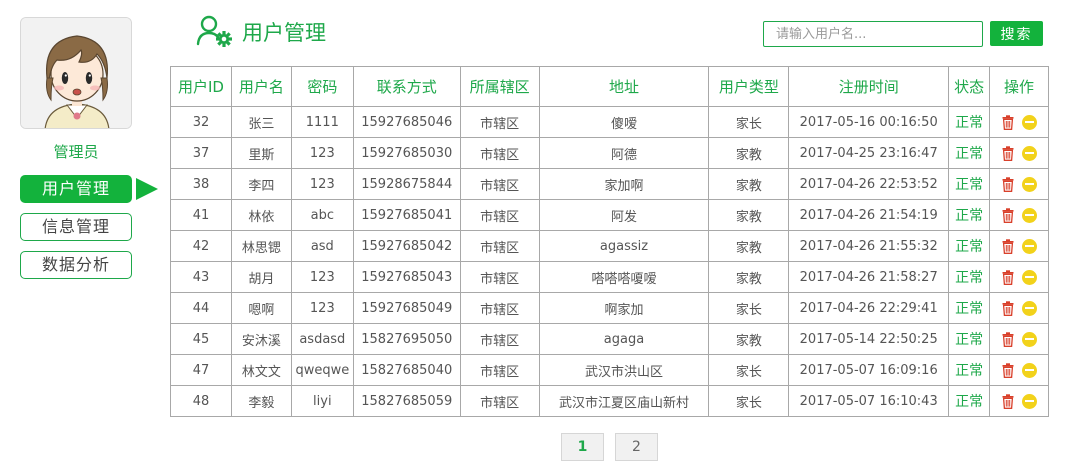 This screenshot has height=469, width=1073. I want to click on cell-user-id: 44, so click(201, 308).